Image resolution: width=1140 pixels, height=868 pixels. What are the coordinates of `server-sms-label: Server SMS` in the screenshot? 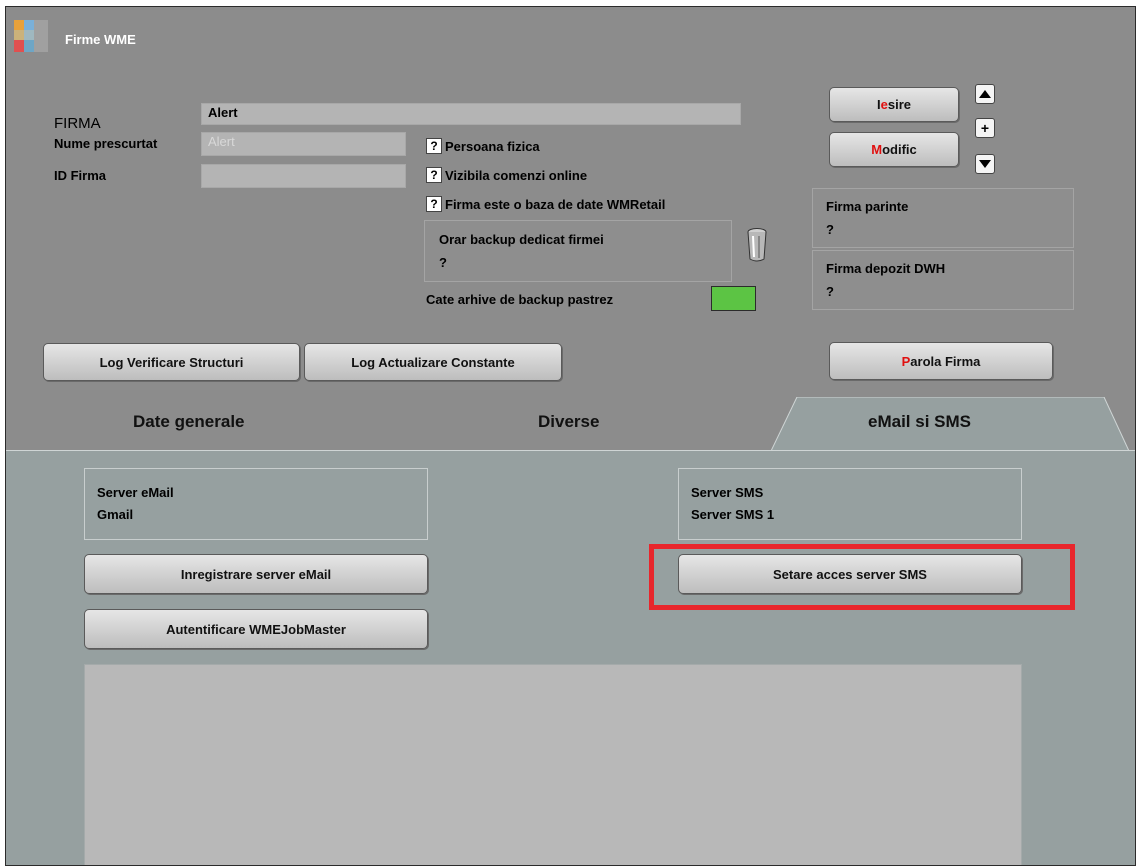 It's located at (727, 492).